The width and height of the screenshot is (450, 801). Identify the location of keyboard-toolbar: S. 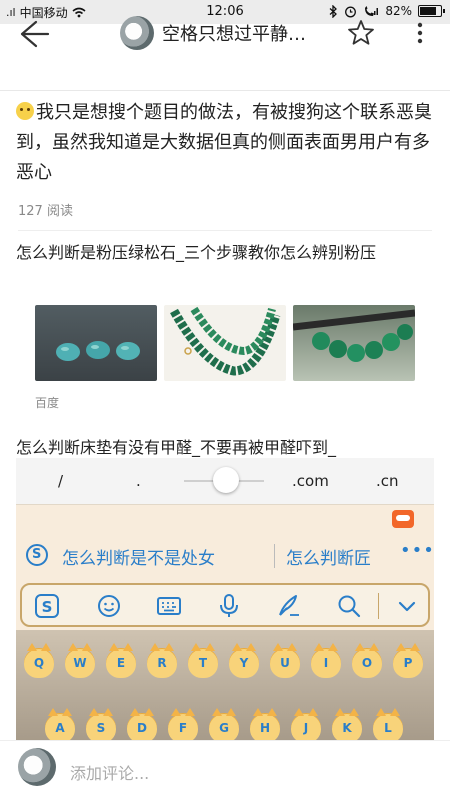
(225, 605).